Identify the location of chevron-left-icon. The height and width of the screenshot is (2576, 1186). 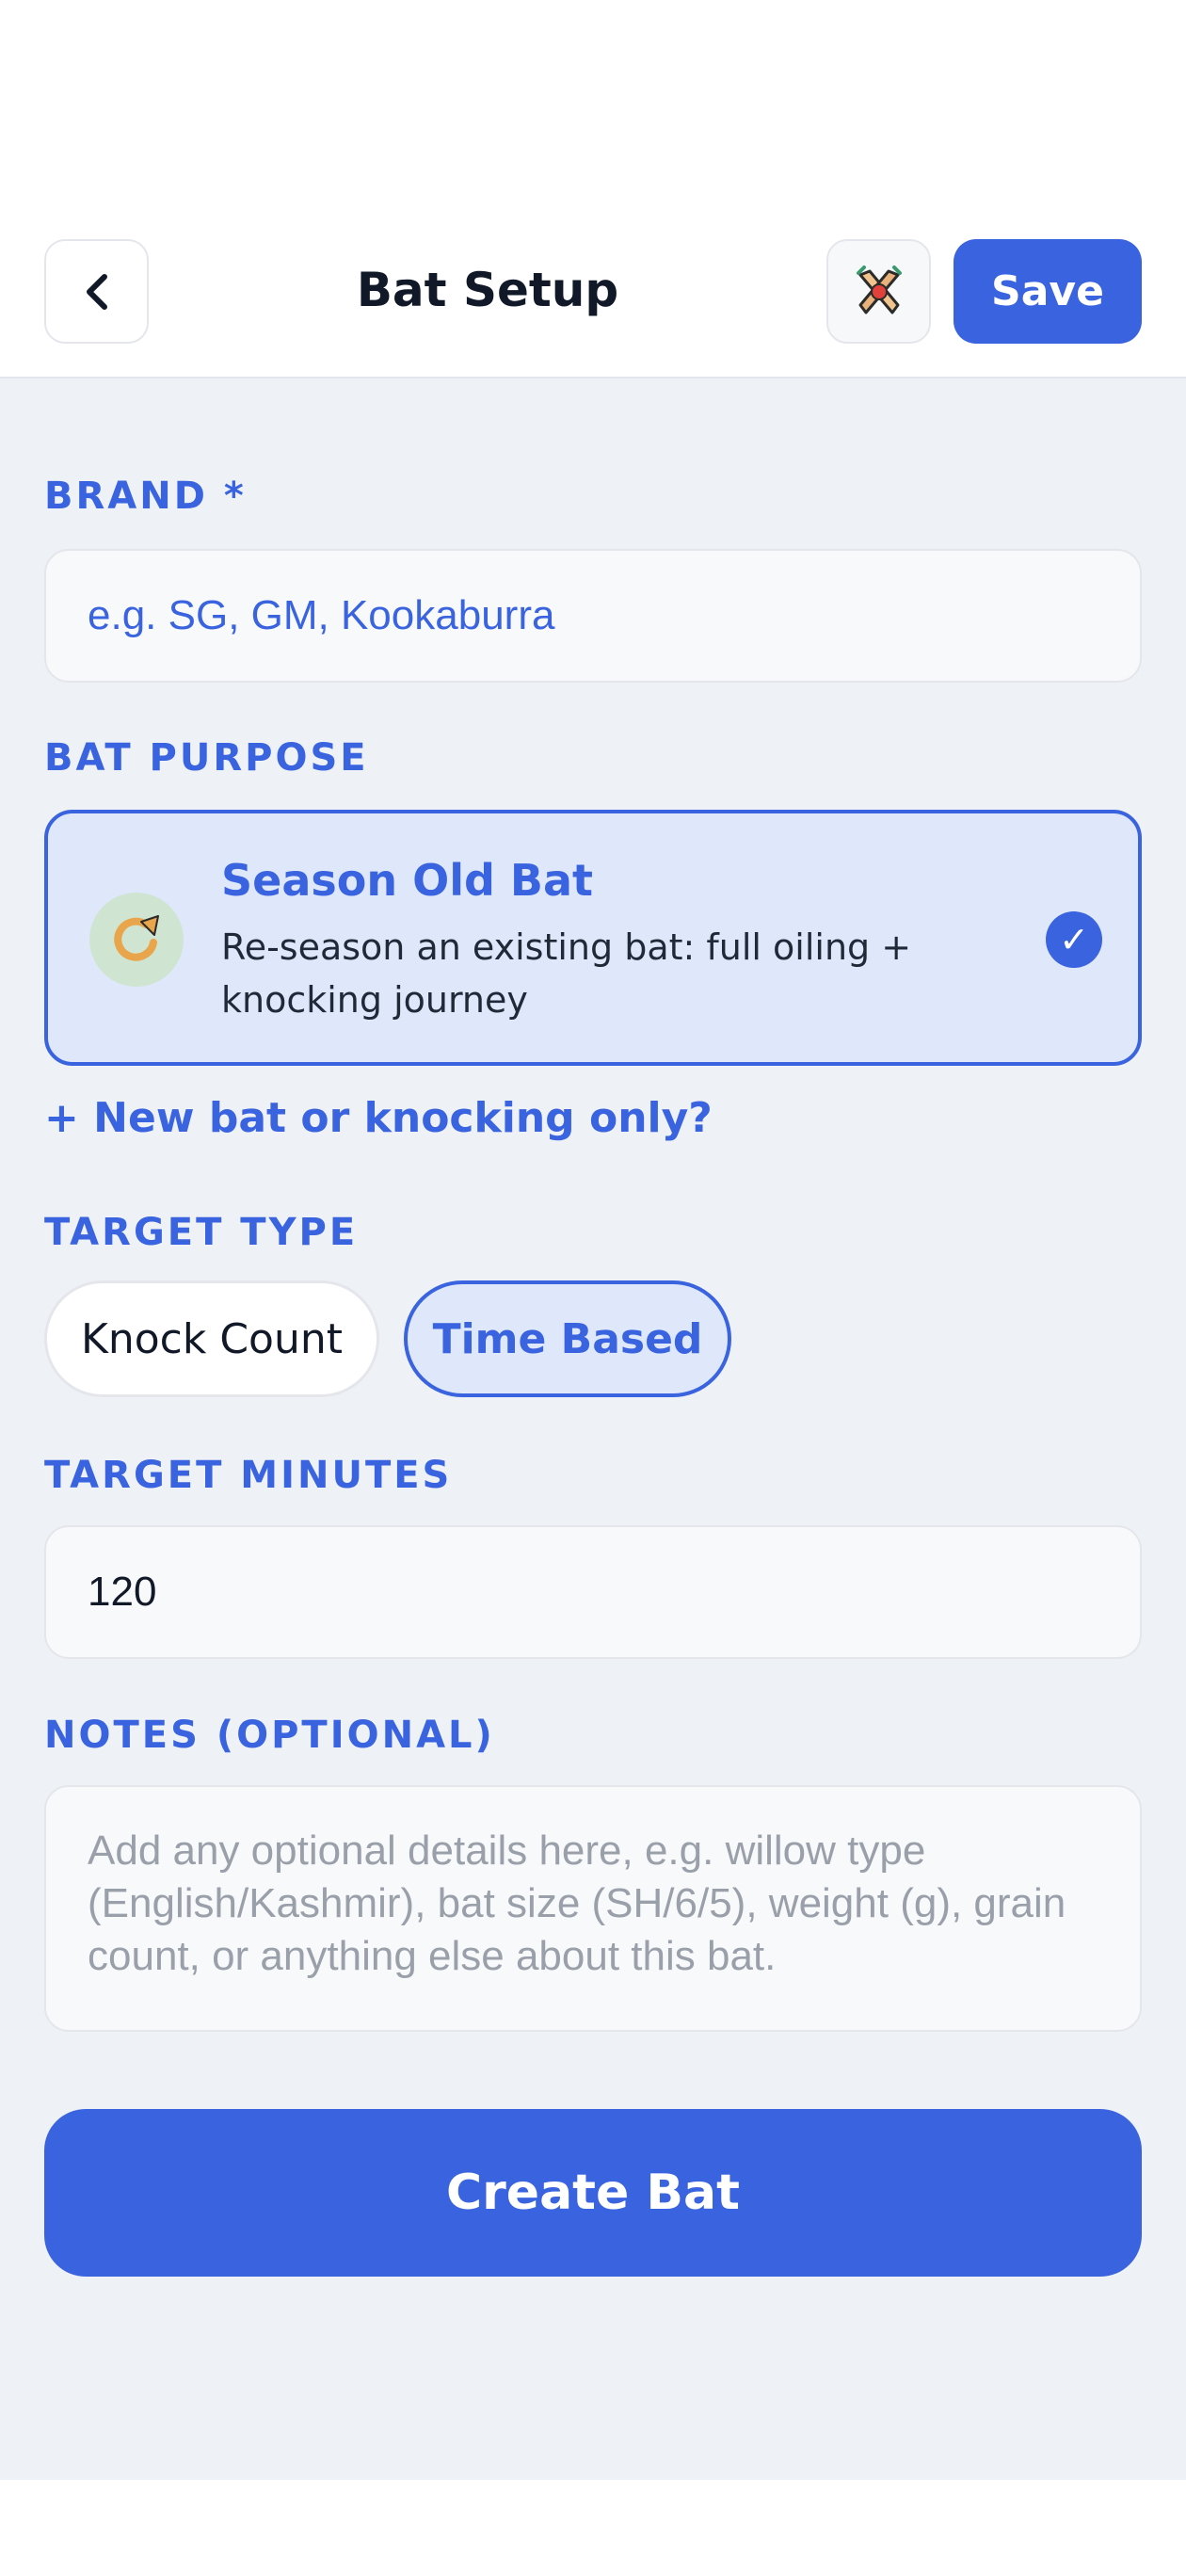
(96, 291).